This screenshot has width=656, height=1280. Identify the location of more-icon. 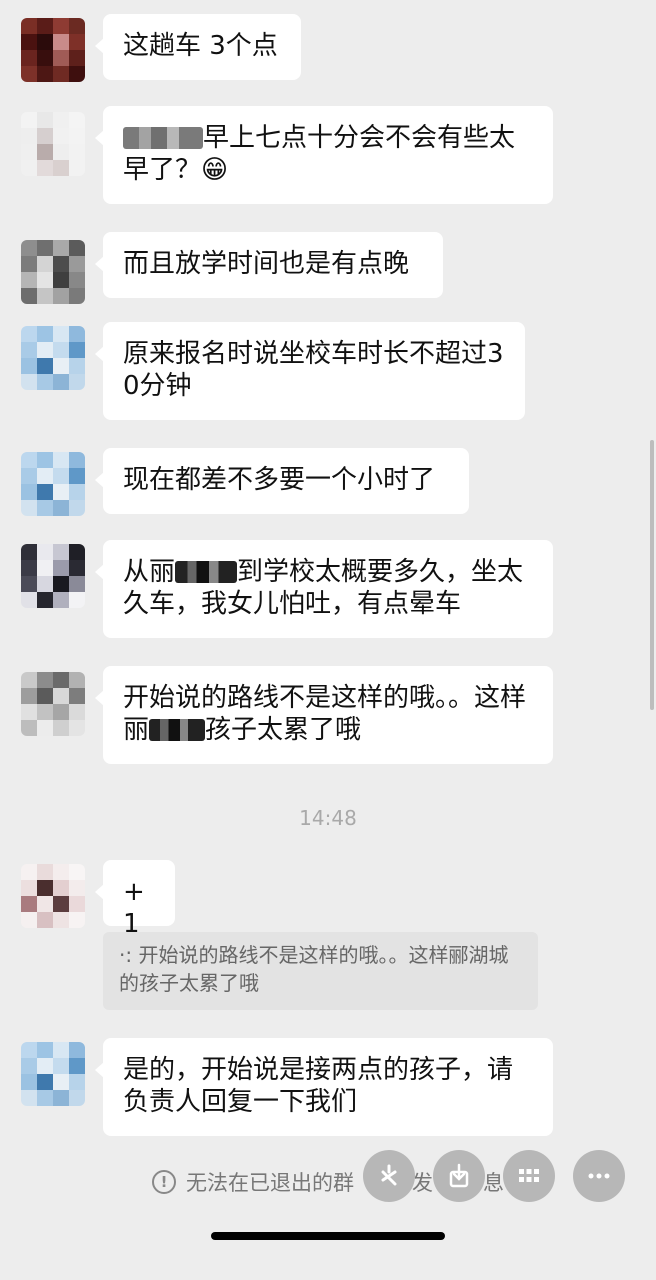
(599, 1176).